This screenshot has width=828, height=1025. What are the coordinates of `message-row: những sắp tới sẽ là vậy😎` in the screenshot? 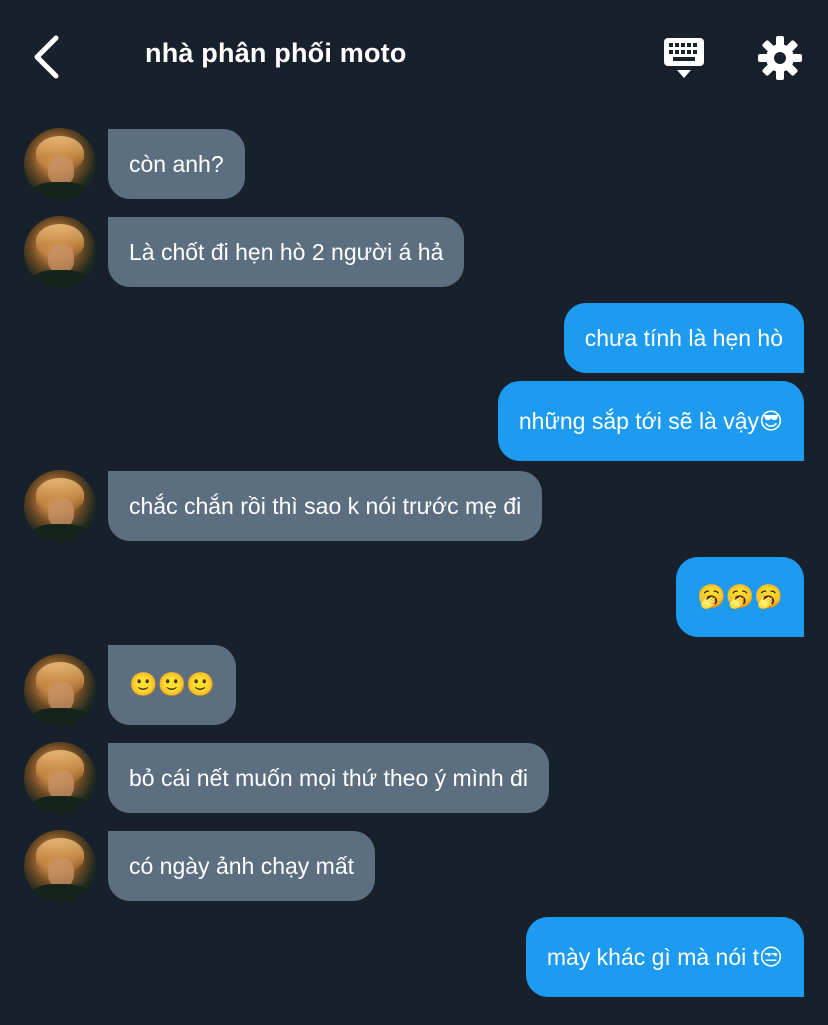 It's located at (414, 421).